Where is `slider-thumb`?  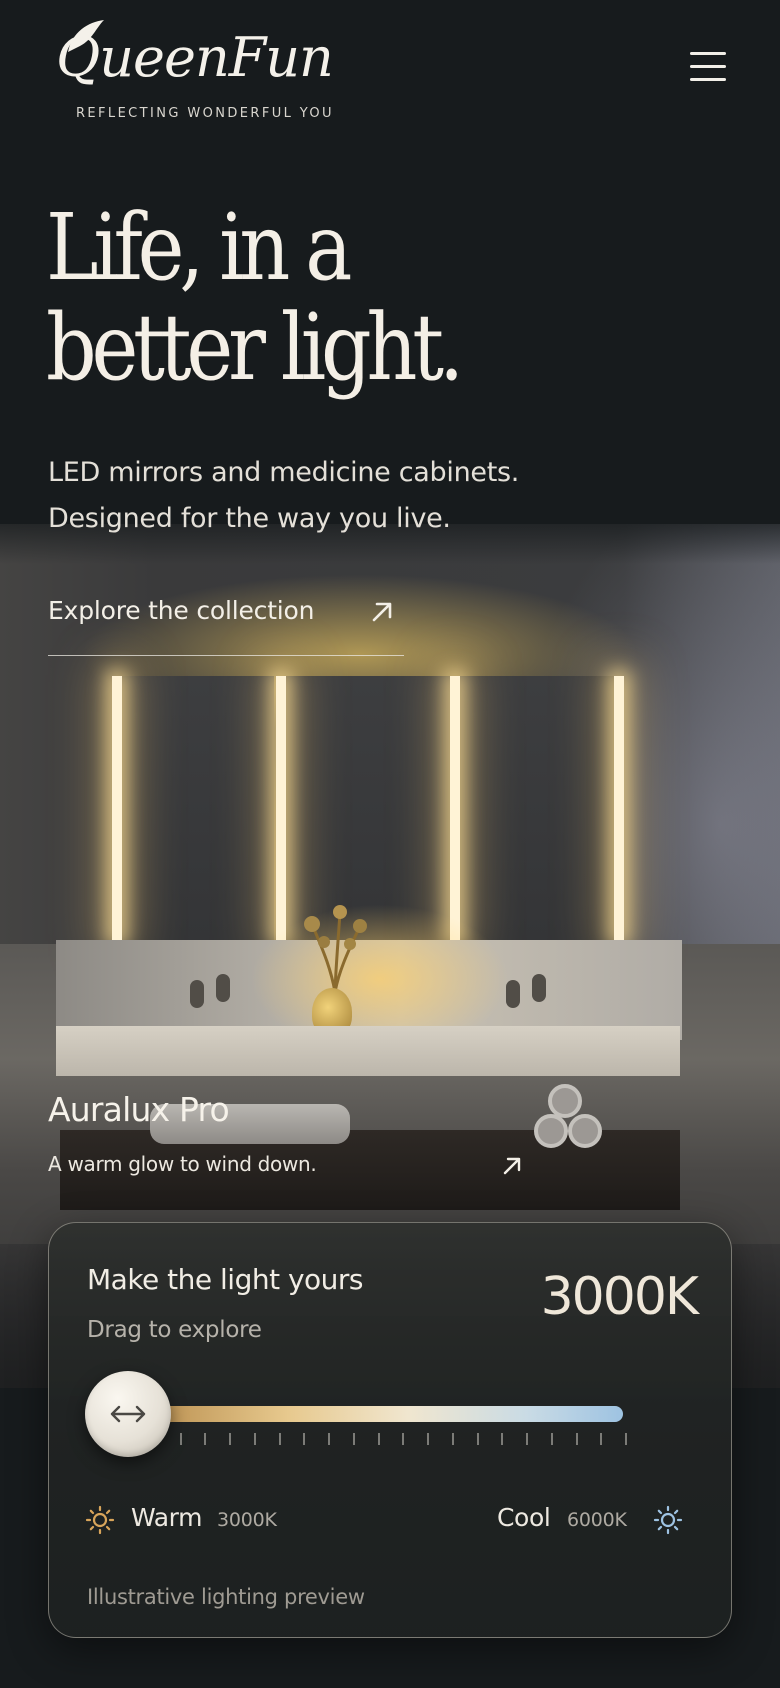 slider-thumb is located at coordinates (128, 1414).